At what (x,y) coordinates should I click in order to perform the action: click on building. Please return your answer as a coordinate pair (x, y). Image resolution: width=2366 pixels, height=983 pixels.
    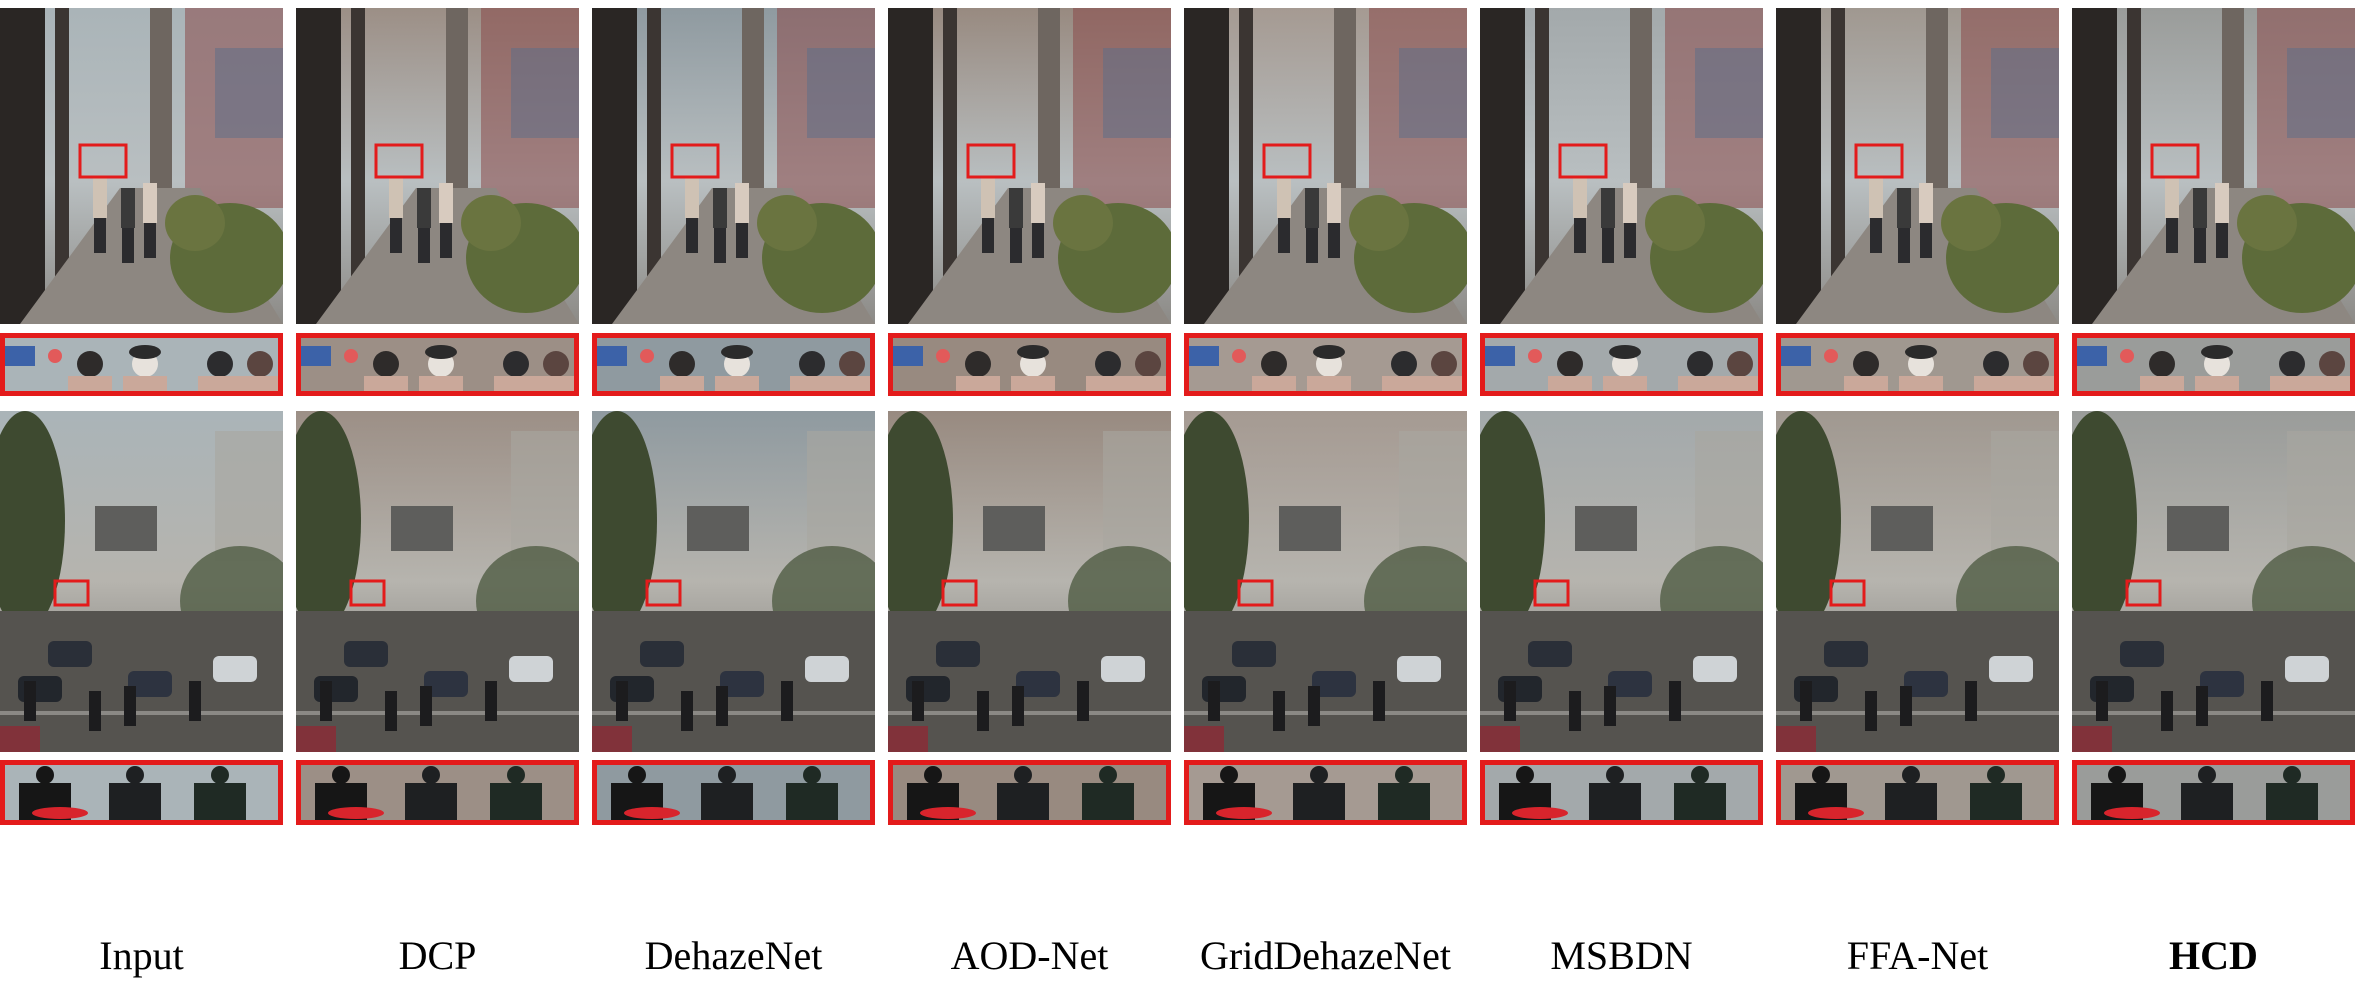
    Looking at the image, I should click on (545, 496).